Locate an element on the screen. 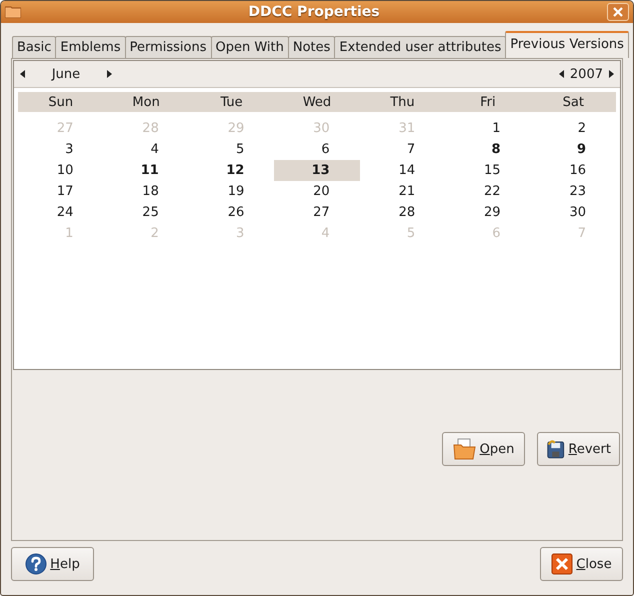 This screenshot has width=634, height=596. help-icon is located at coordinates (36, 564).